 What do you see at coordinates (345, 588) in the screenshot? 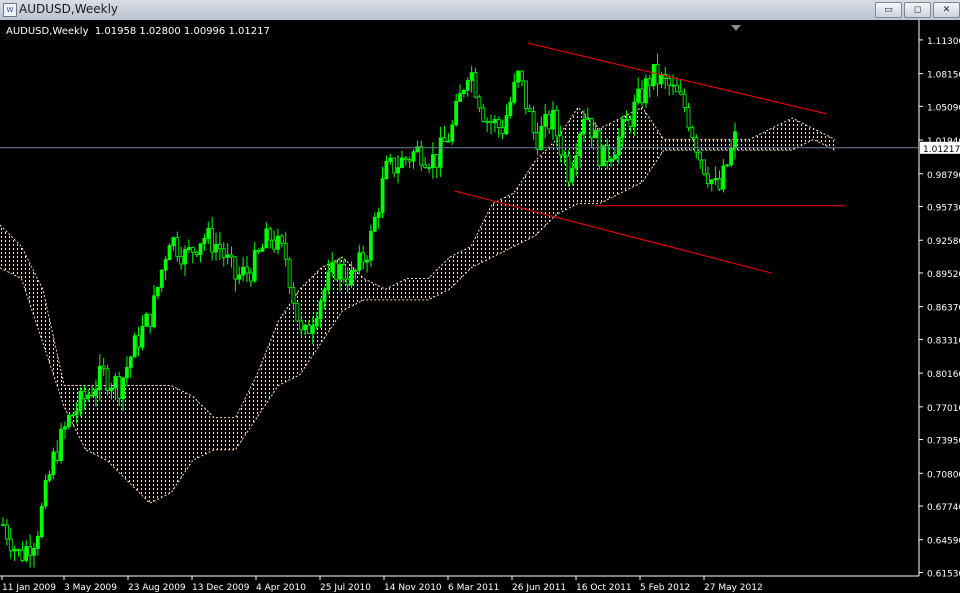
I see `x-tick-label: 25 Jul 2010` at bounding box center [345, 588].